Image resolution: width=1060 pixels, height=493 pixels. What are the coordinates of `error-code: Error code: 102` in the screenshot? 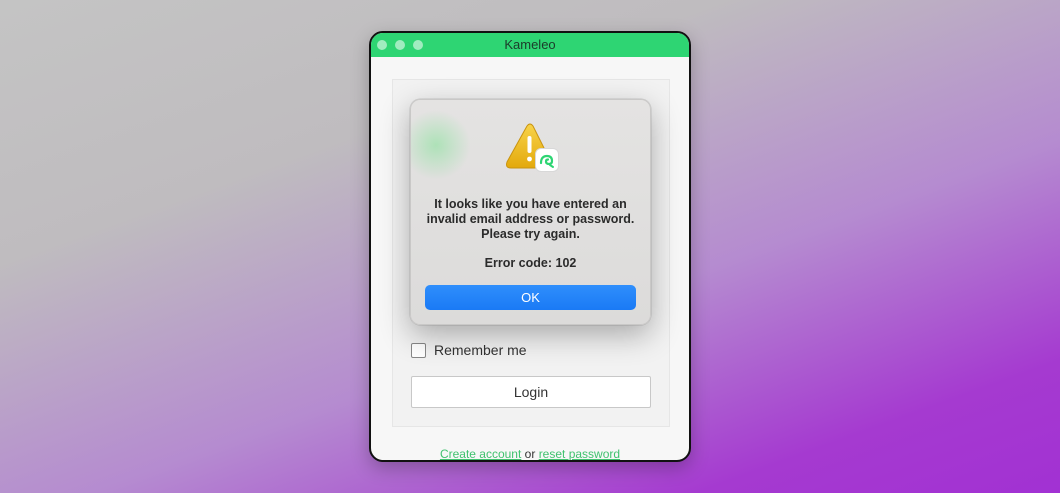 It's located at (530, 263).